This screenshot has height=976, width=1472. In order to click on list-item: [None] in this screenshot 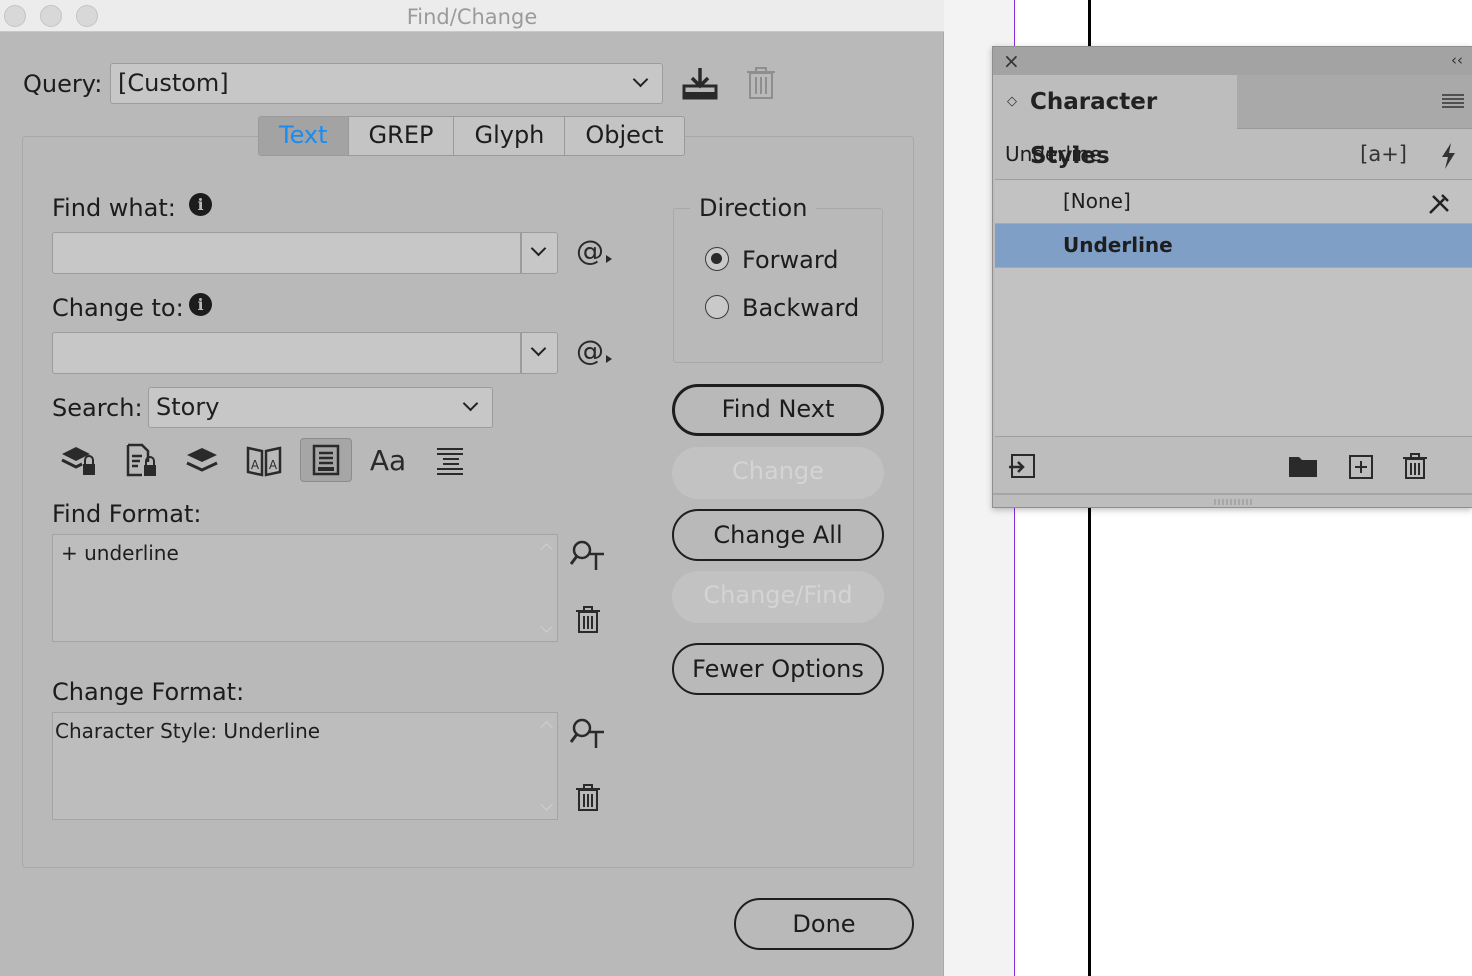, I will do `click(1233, 201)`.